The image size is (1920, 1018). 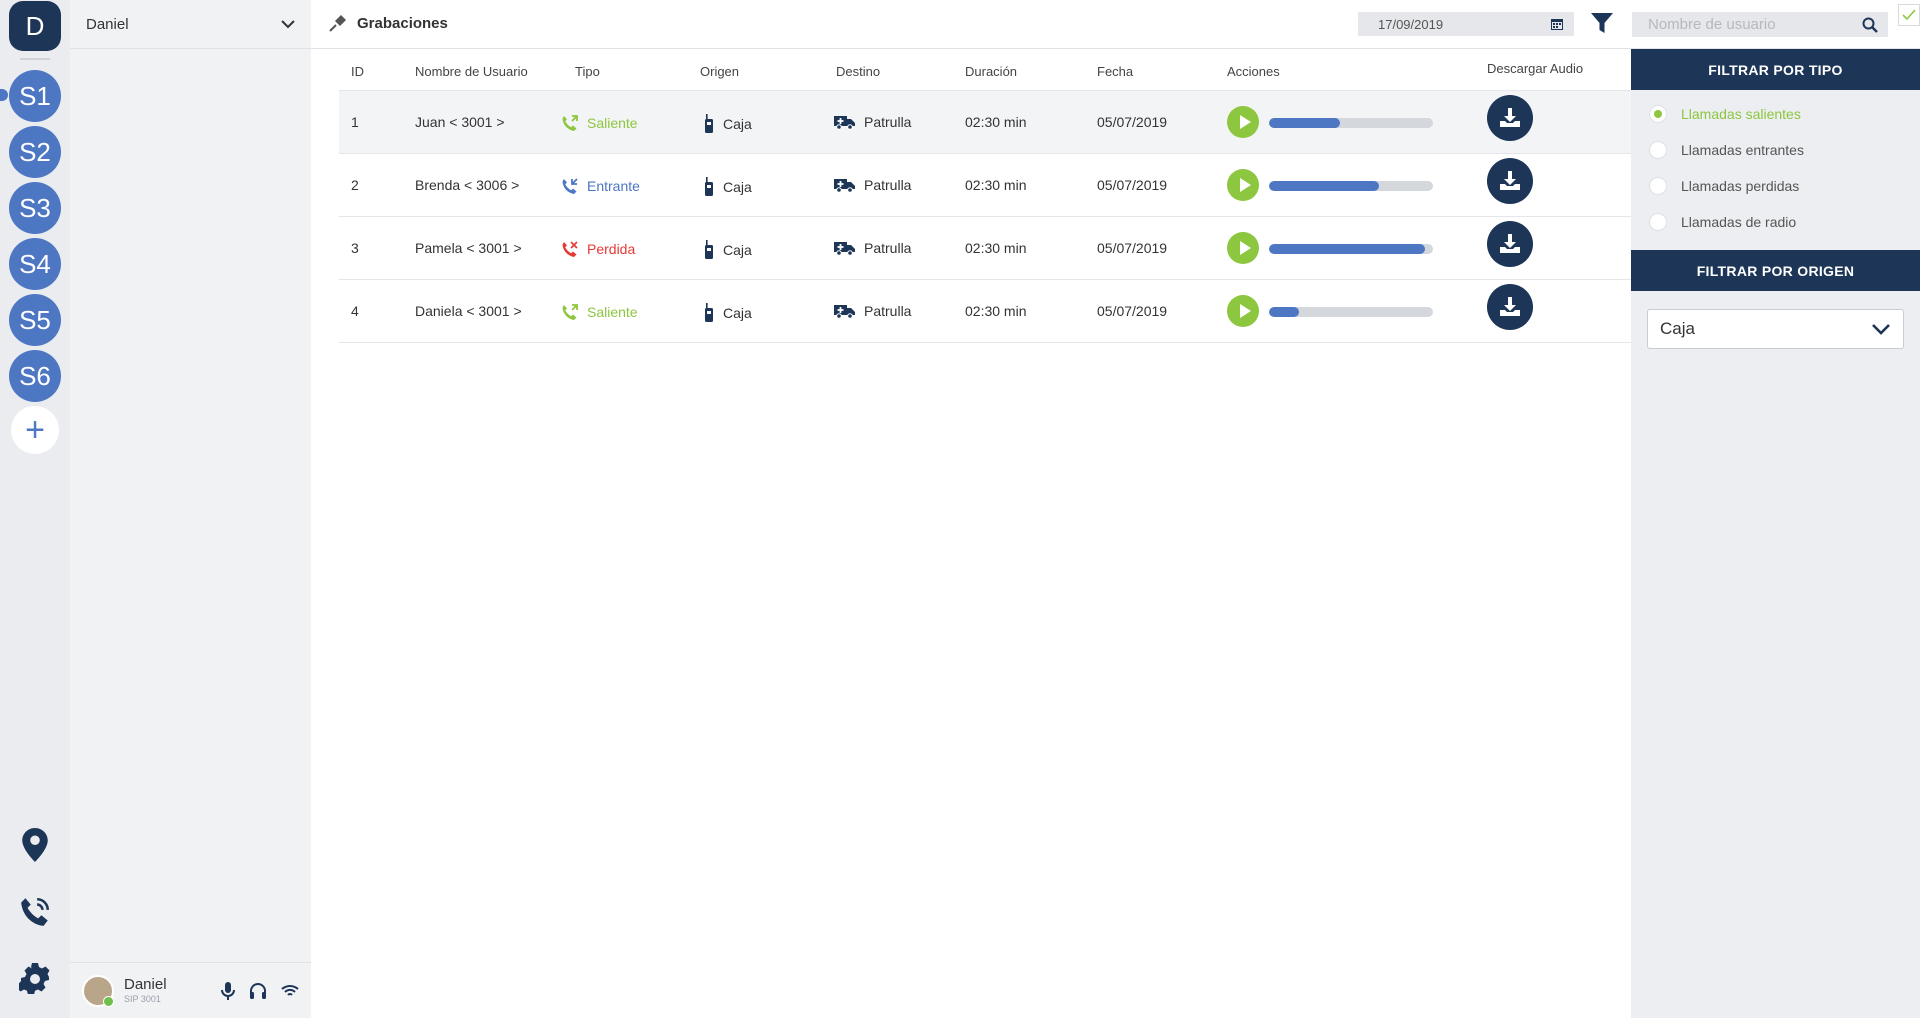 I want to click on top-bar: Grabaciones 17/09/2019, so click(x=1115, y=24).